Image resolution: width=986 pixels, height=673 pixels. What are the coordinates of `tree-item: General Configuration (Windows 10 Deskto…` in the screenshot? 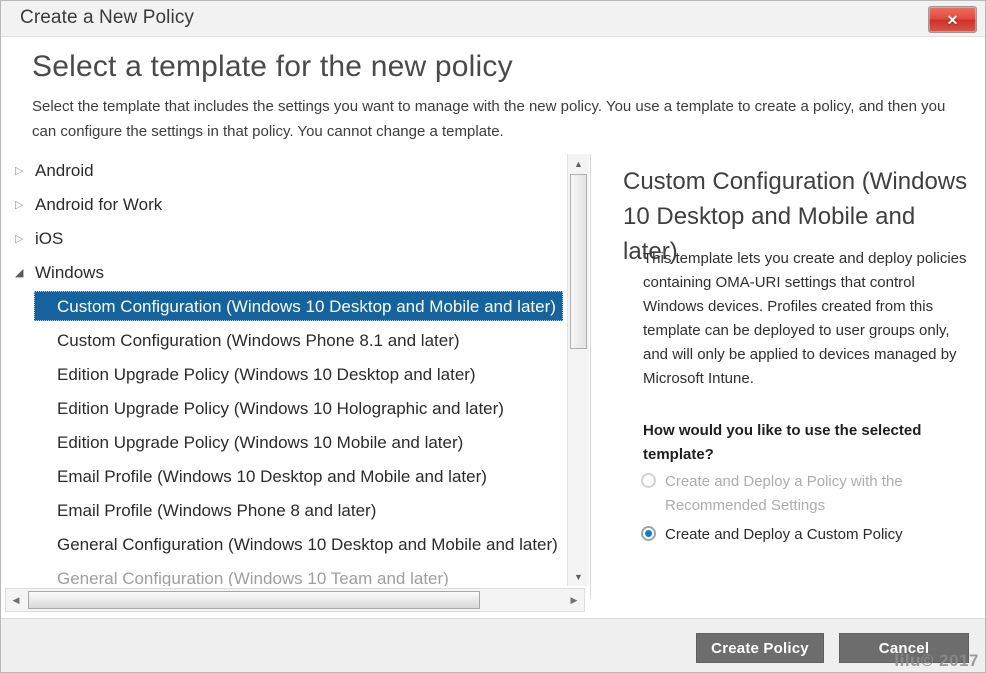 It's located at (284, 545).